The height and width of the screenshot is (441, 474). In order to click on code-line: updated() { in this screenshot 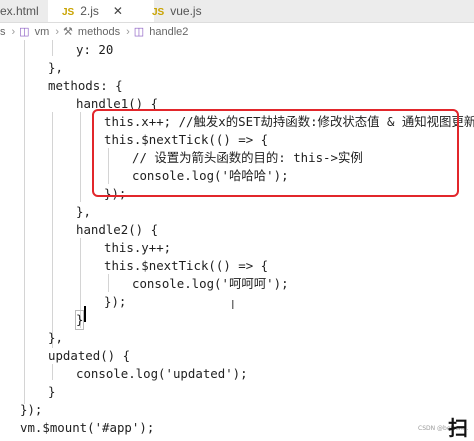, I will do `click(89, 355)`.